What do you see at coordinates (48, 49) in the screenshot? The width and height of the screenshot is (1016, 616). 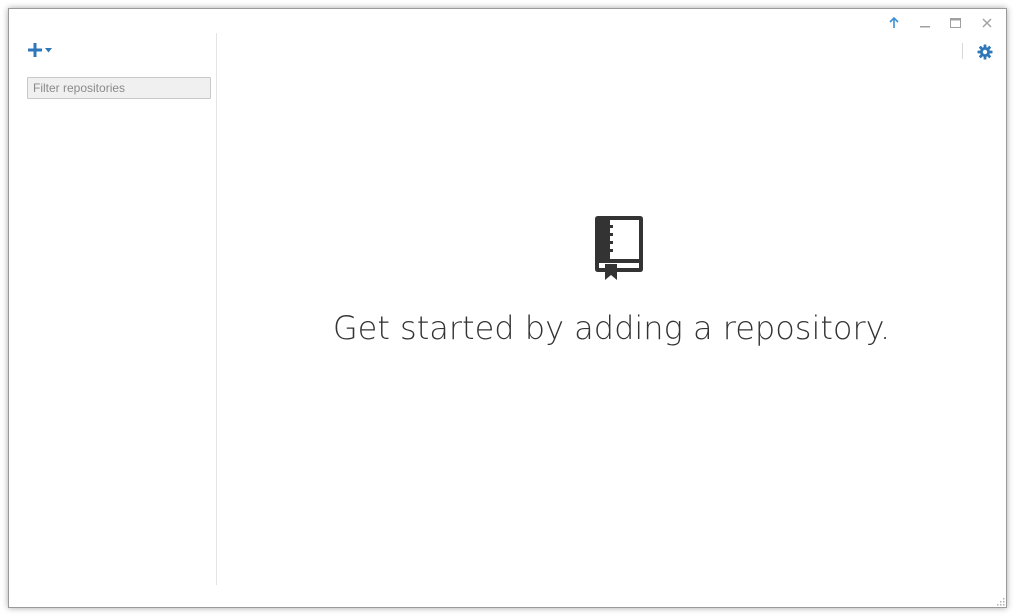 I see `chevron-down-icon` at bounding box center [48, 49].